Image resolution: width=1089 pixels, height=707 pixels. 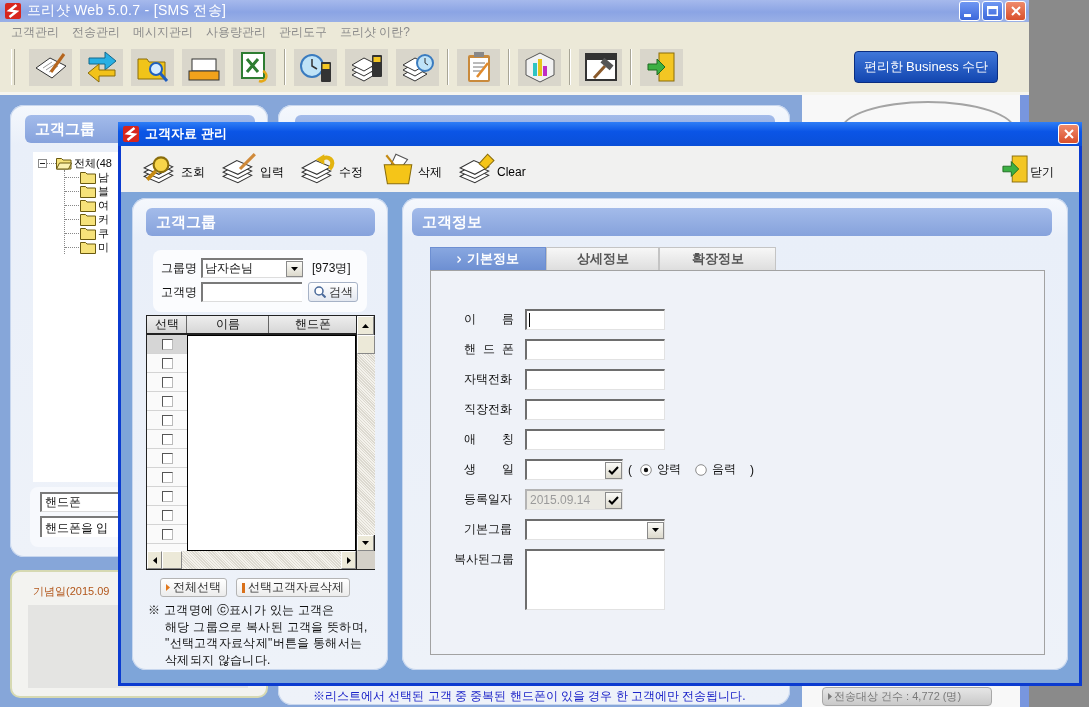 I want to click on search-icon, so click(x=319, y=292).